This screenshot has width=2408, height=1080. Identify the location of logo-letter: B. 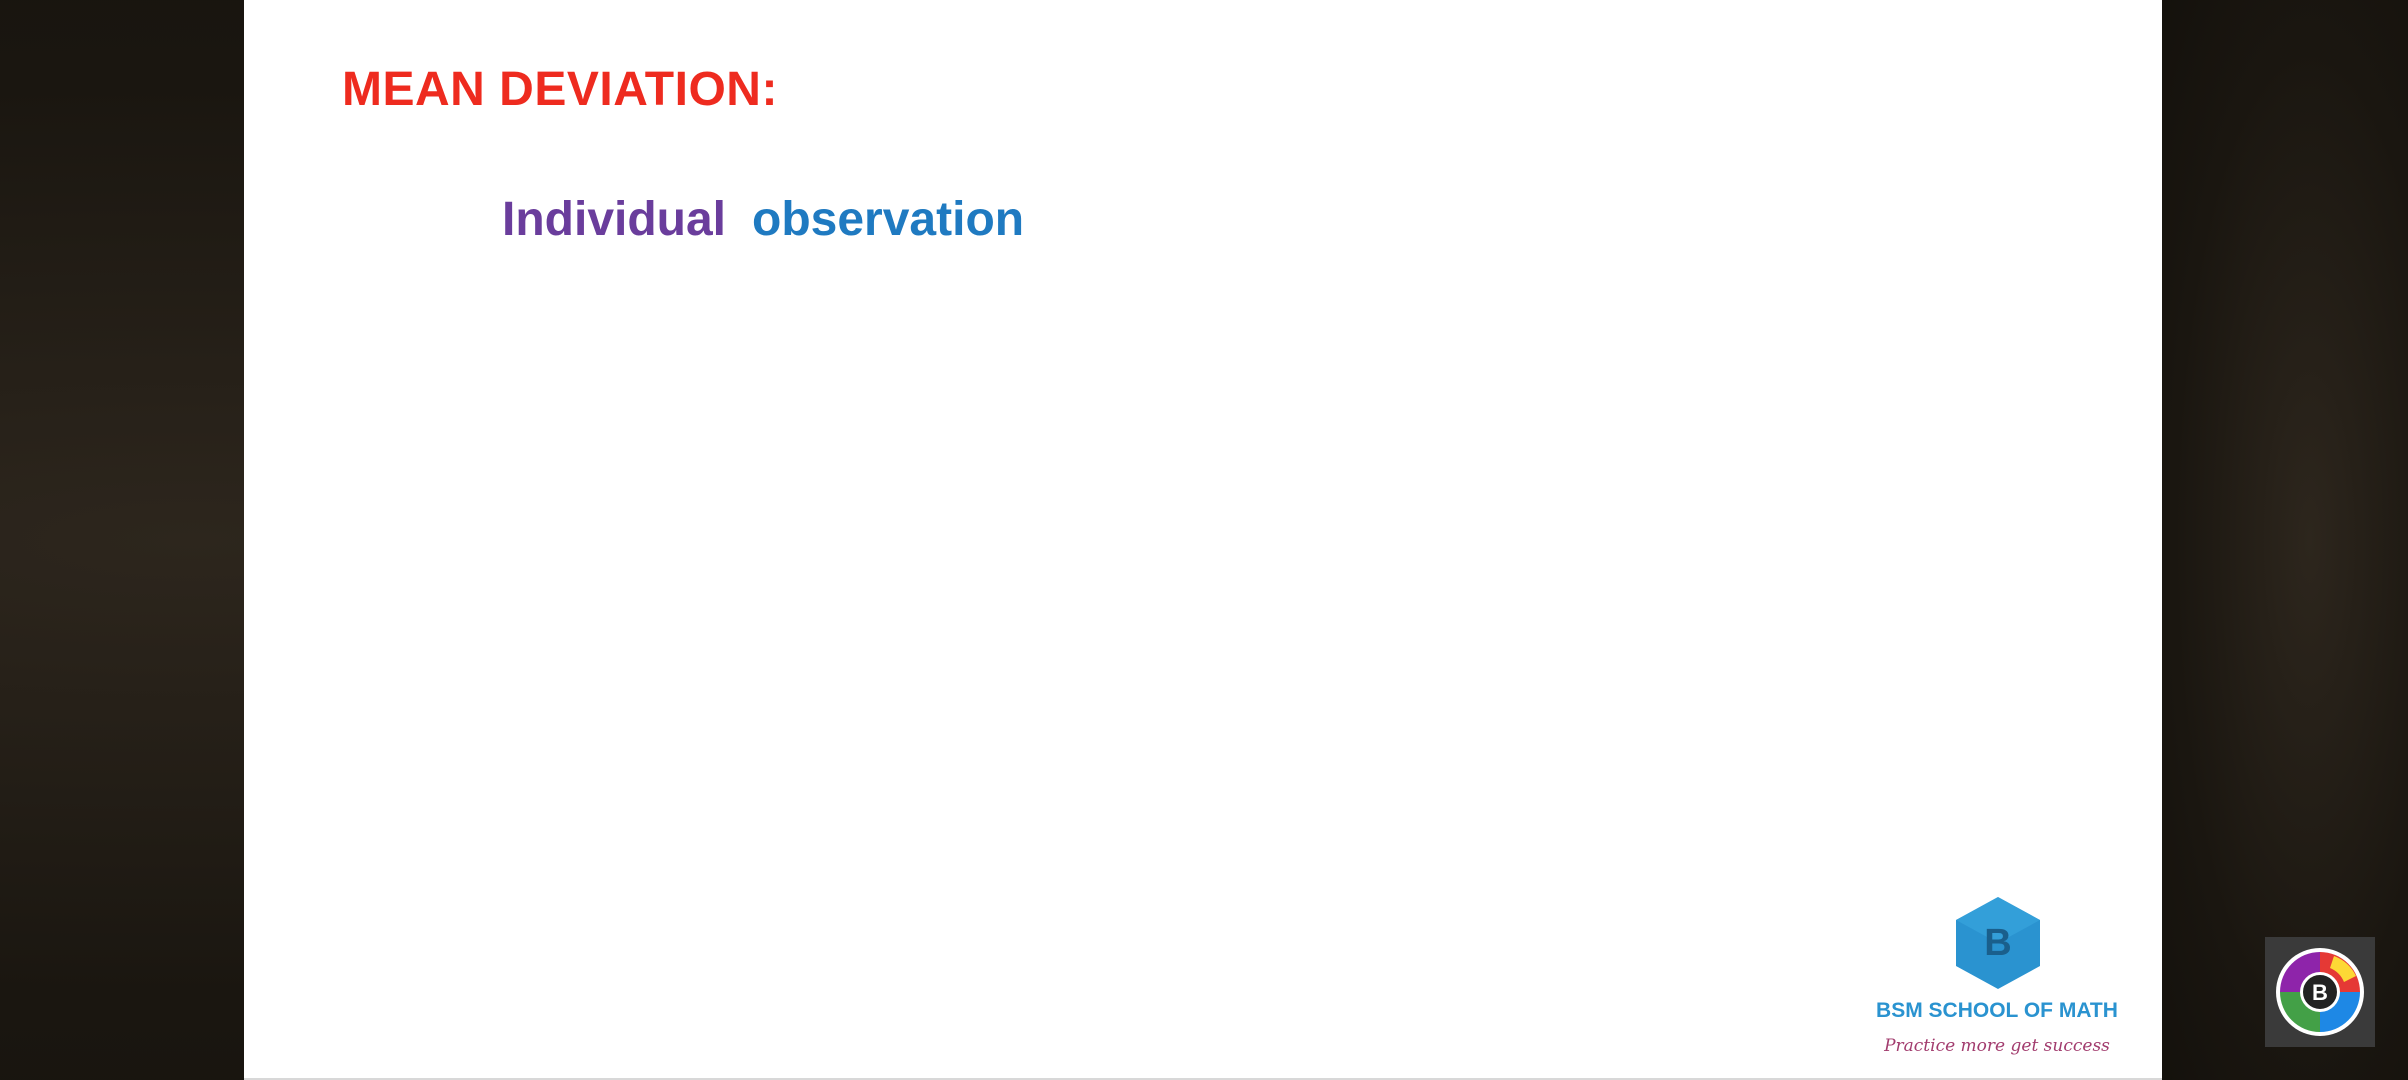
(1997, 943).